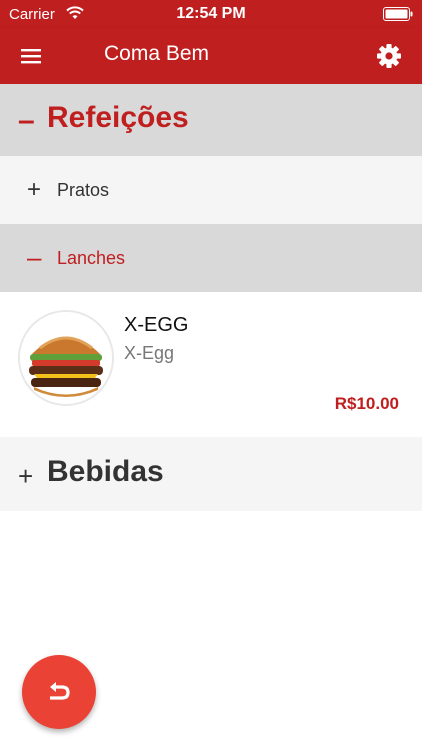 The width and height of the screenshot is (422, 750). I want to click on category-bebidas: + Bebidas, so click(211, 474).